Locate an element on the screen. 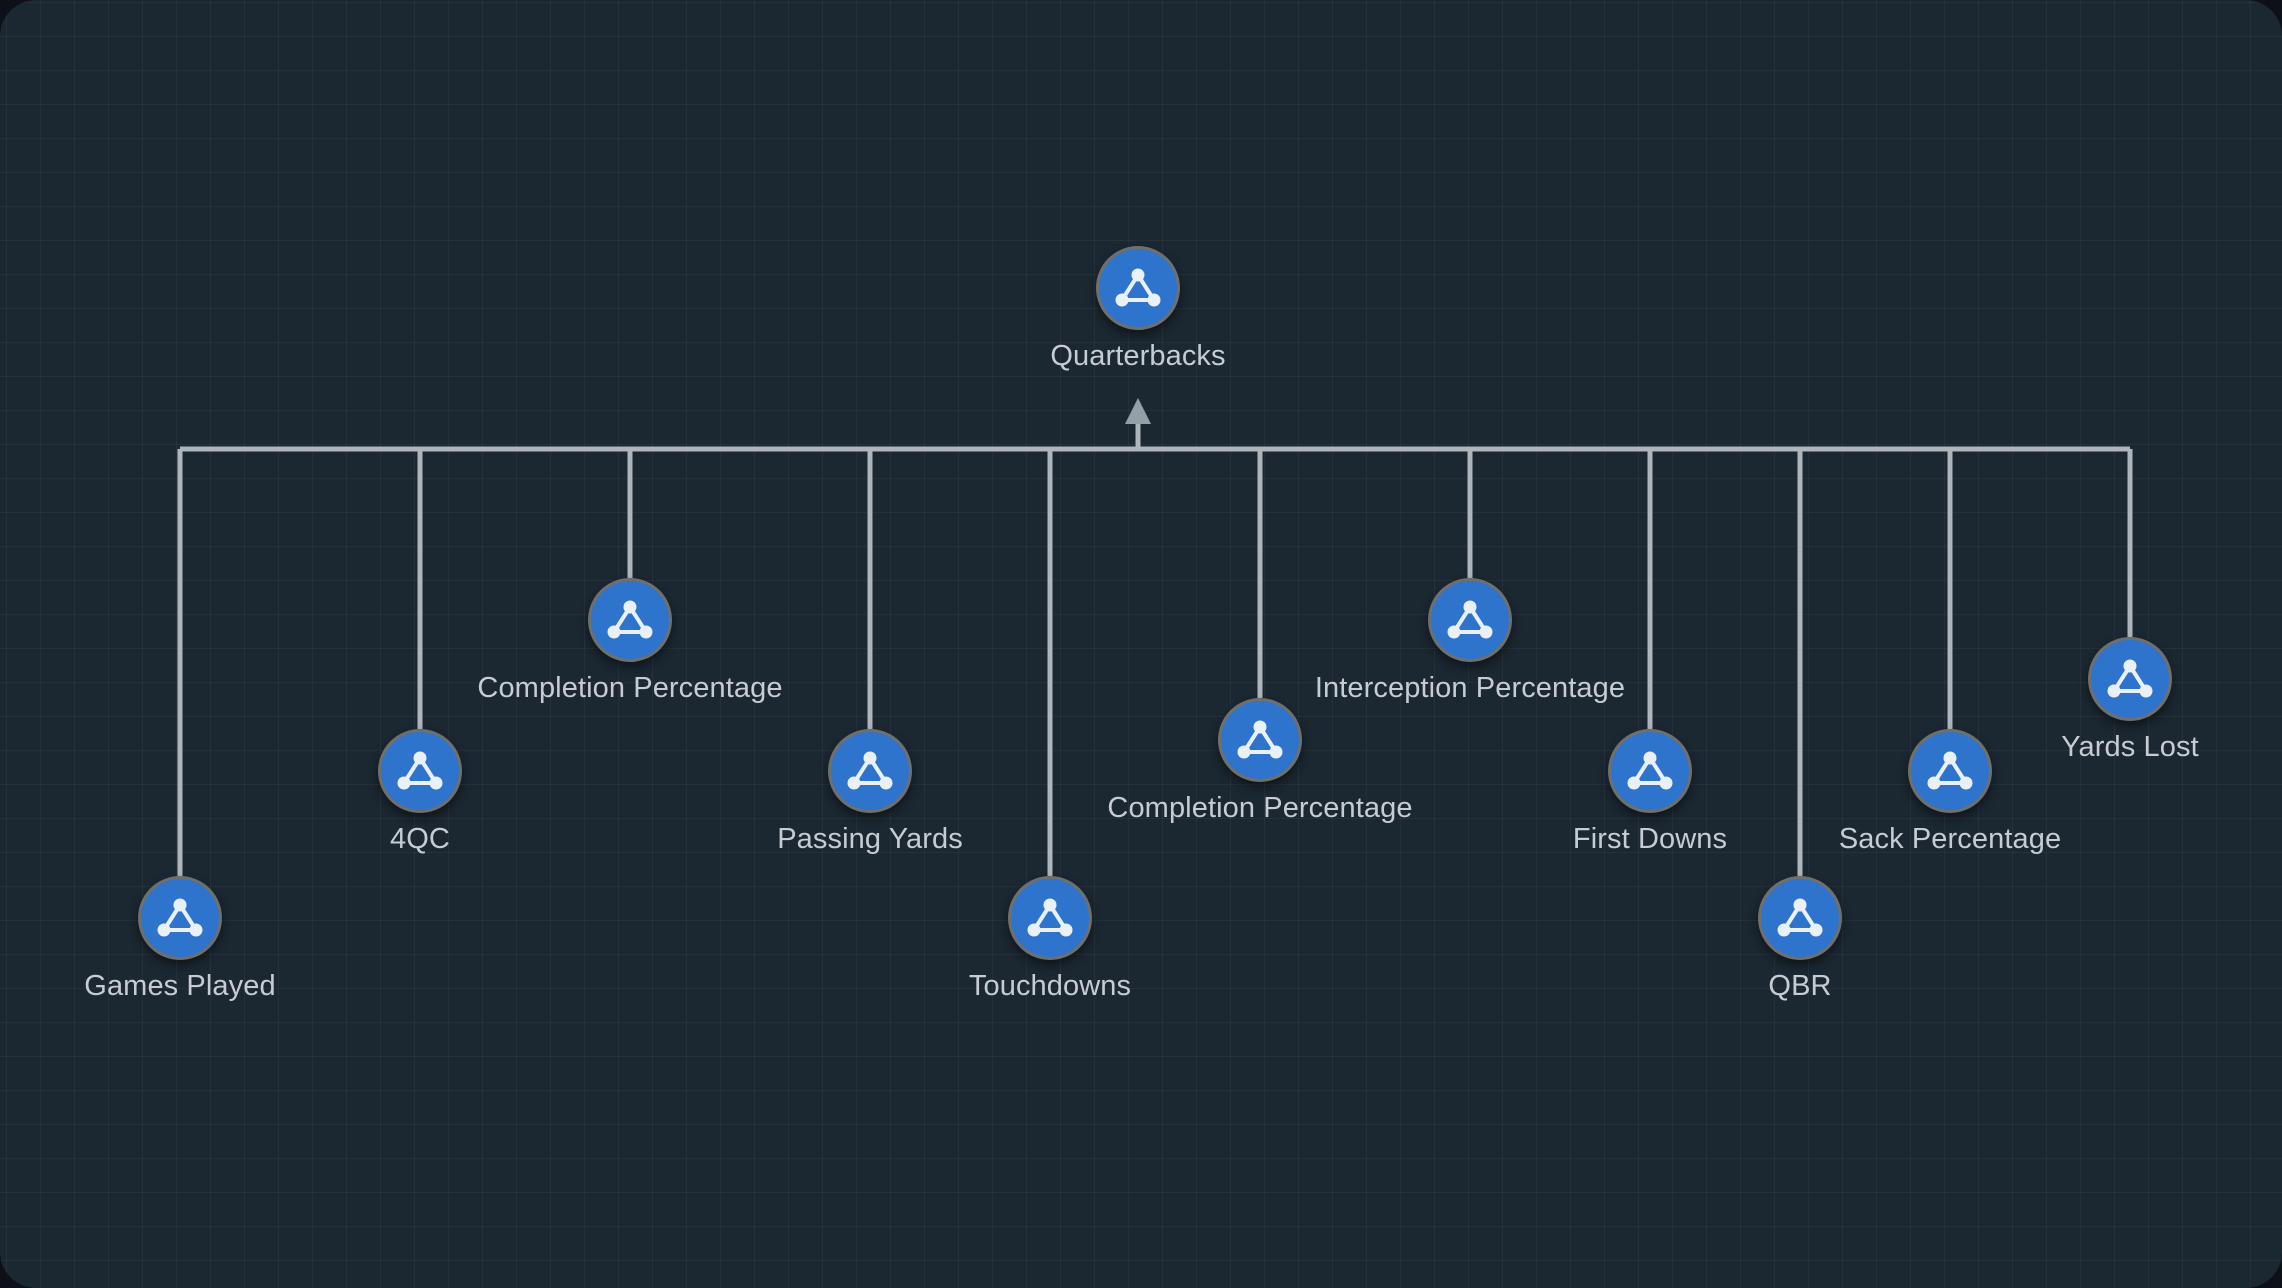 The height and width of the screenshot is (1288, 2282). node-label: Touchdowns is located at coordinates (1050, 986).